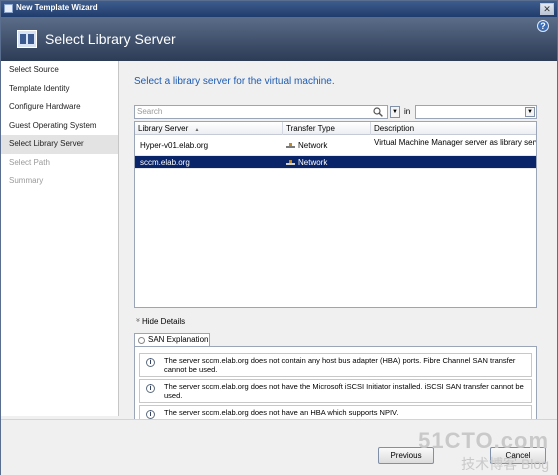 The height and width of the screenshot is (475, 558). I want to click on page-title: Select Library Server, so click(110, 39).